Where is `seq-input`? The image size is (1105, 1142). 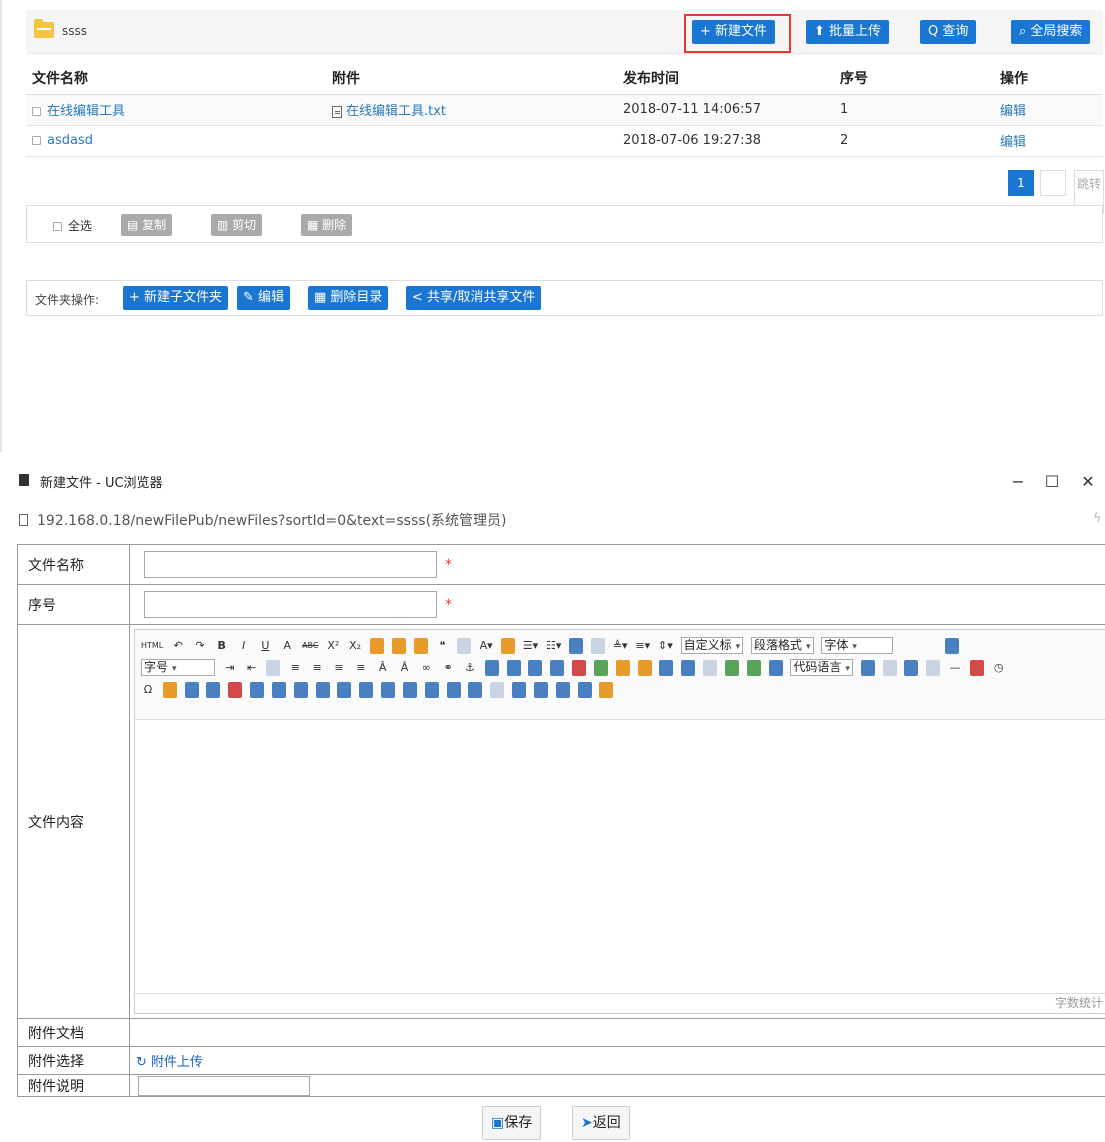
seq-input is located at coordinates (290, 604).